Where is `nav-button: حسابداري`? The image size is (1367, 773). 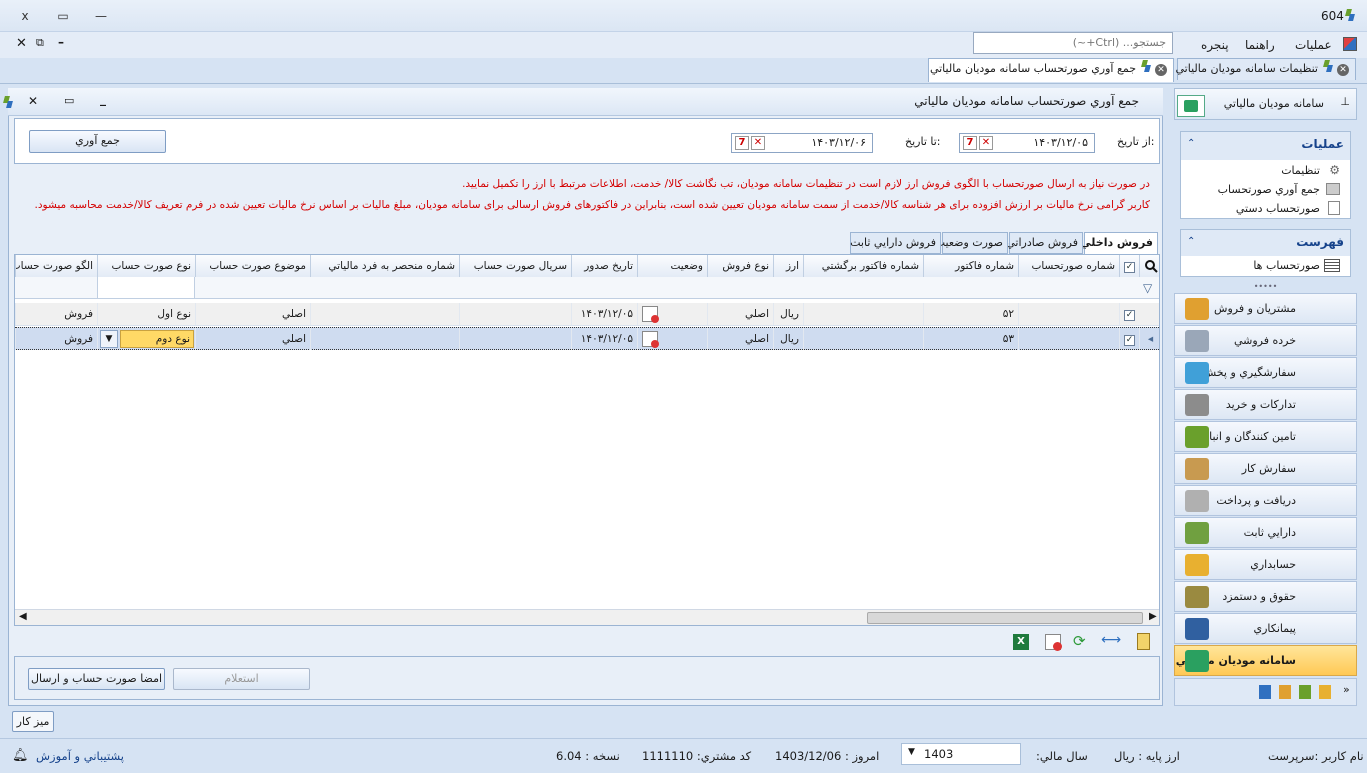 nav-button: حسابداري is located at coordinates (1265, 564).